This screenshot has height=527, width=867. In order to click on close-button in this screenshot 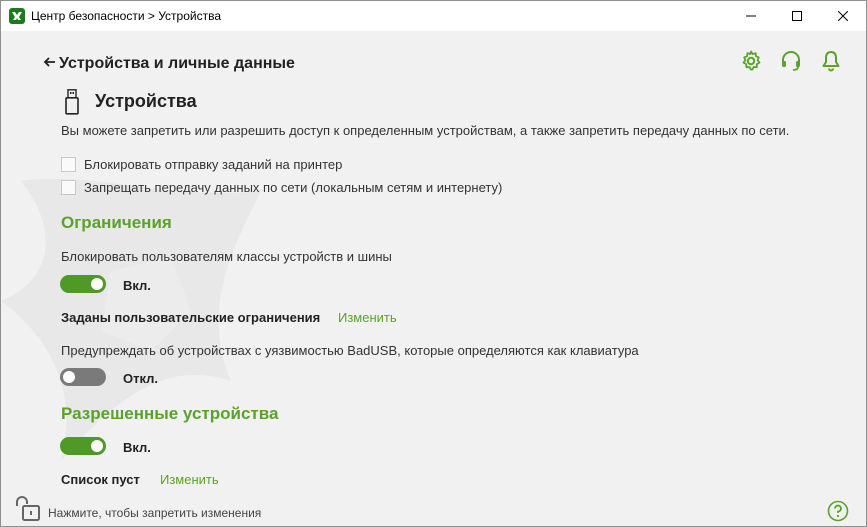, I will do `click(843, 16)`.